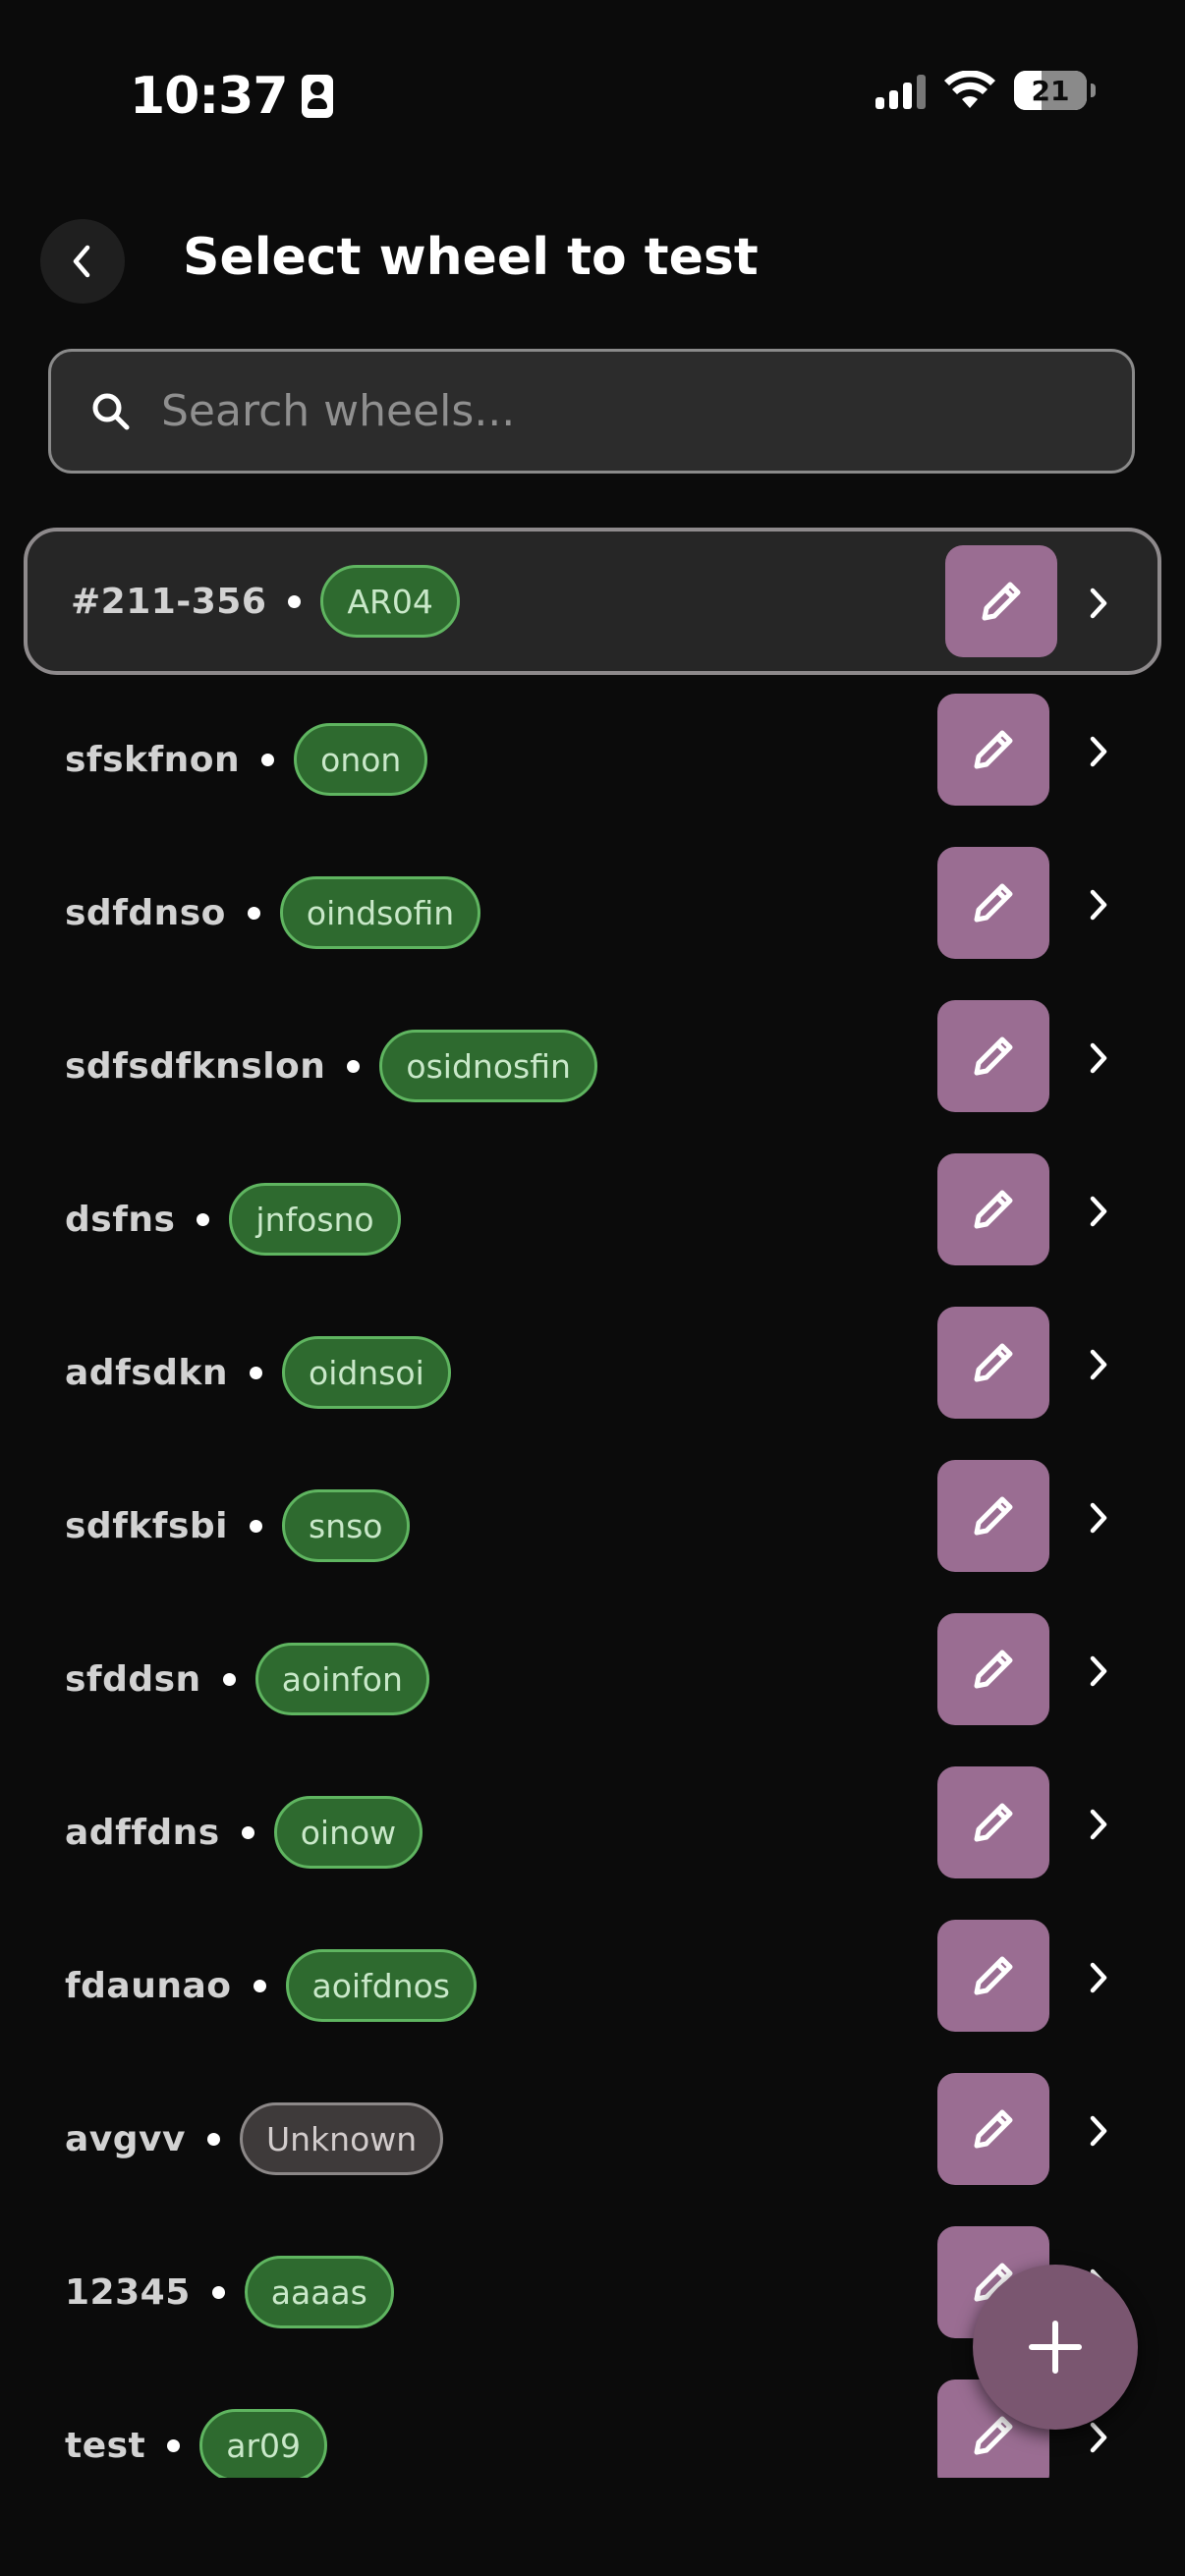 The width and height of the screenshot is (1185, 2576). What do you see at coordinates (169, 601) in the screenshot?
I see `wheel-name: #211-356` at bounding box center [169, 601].